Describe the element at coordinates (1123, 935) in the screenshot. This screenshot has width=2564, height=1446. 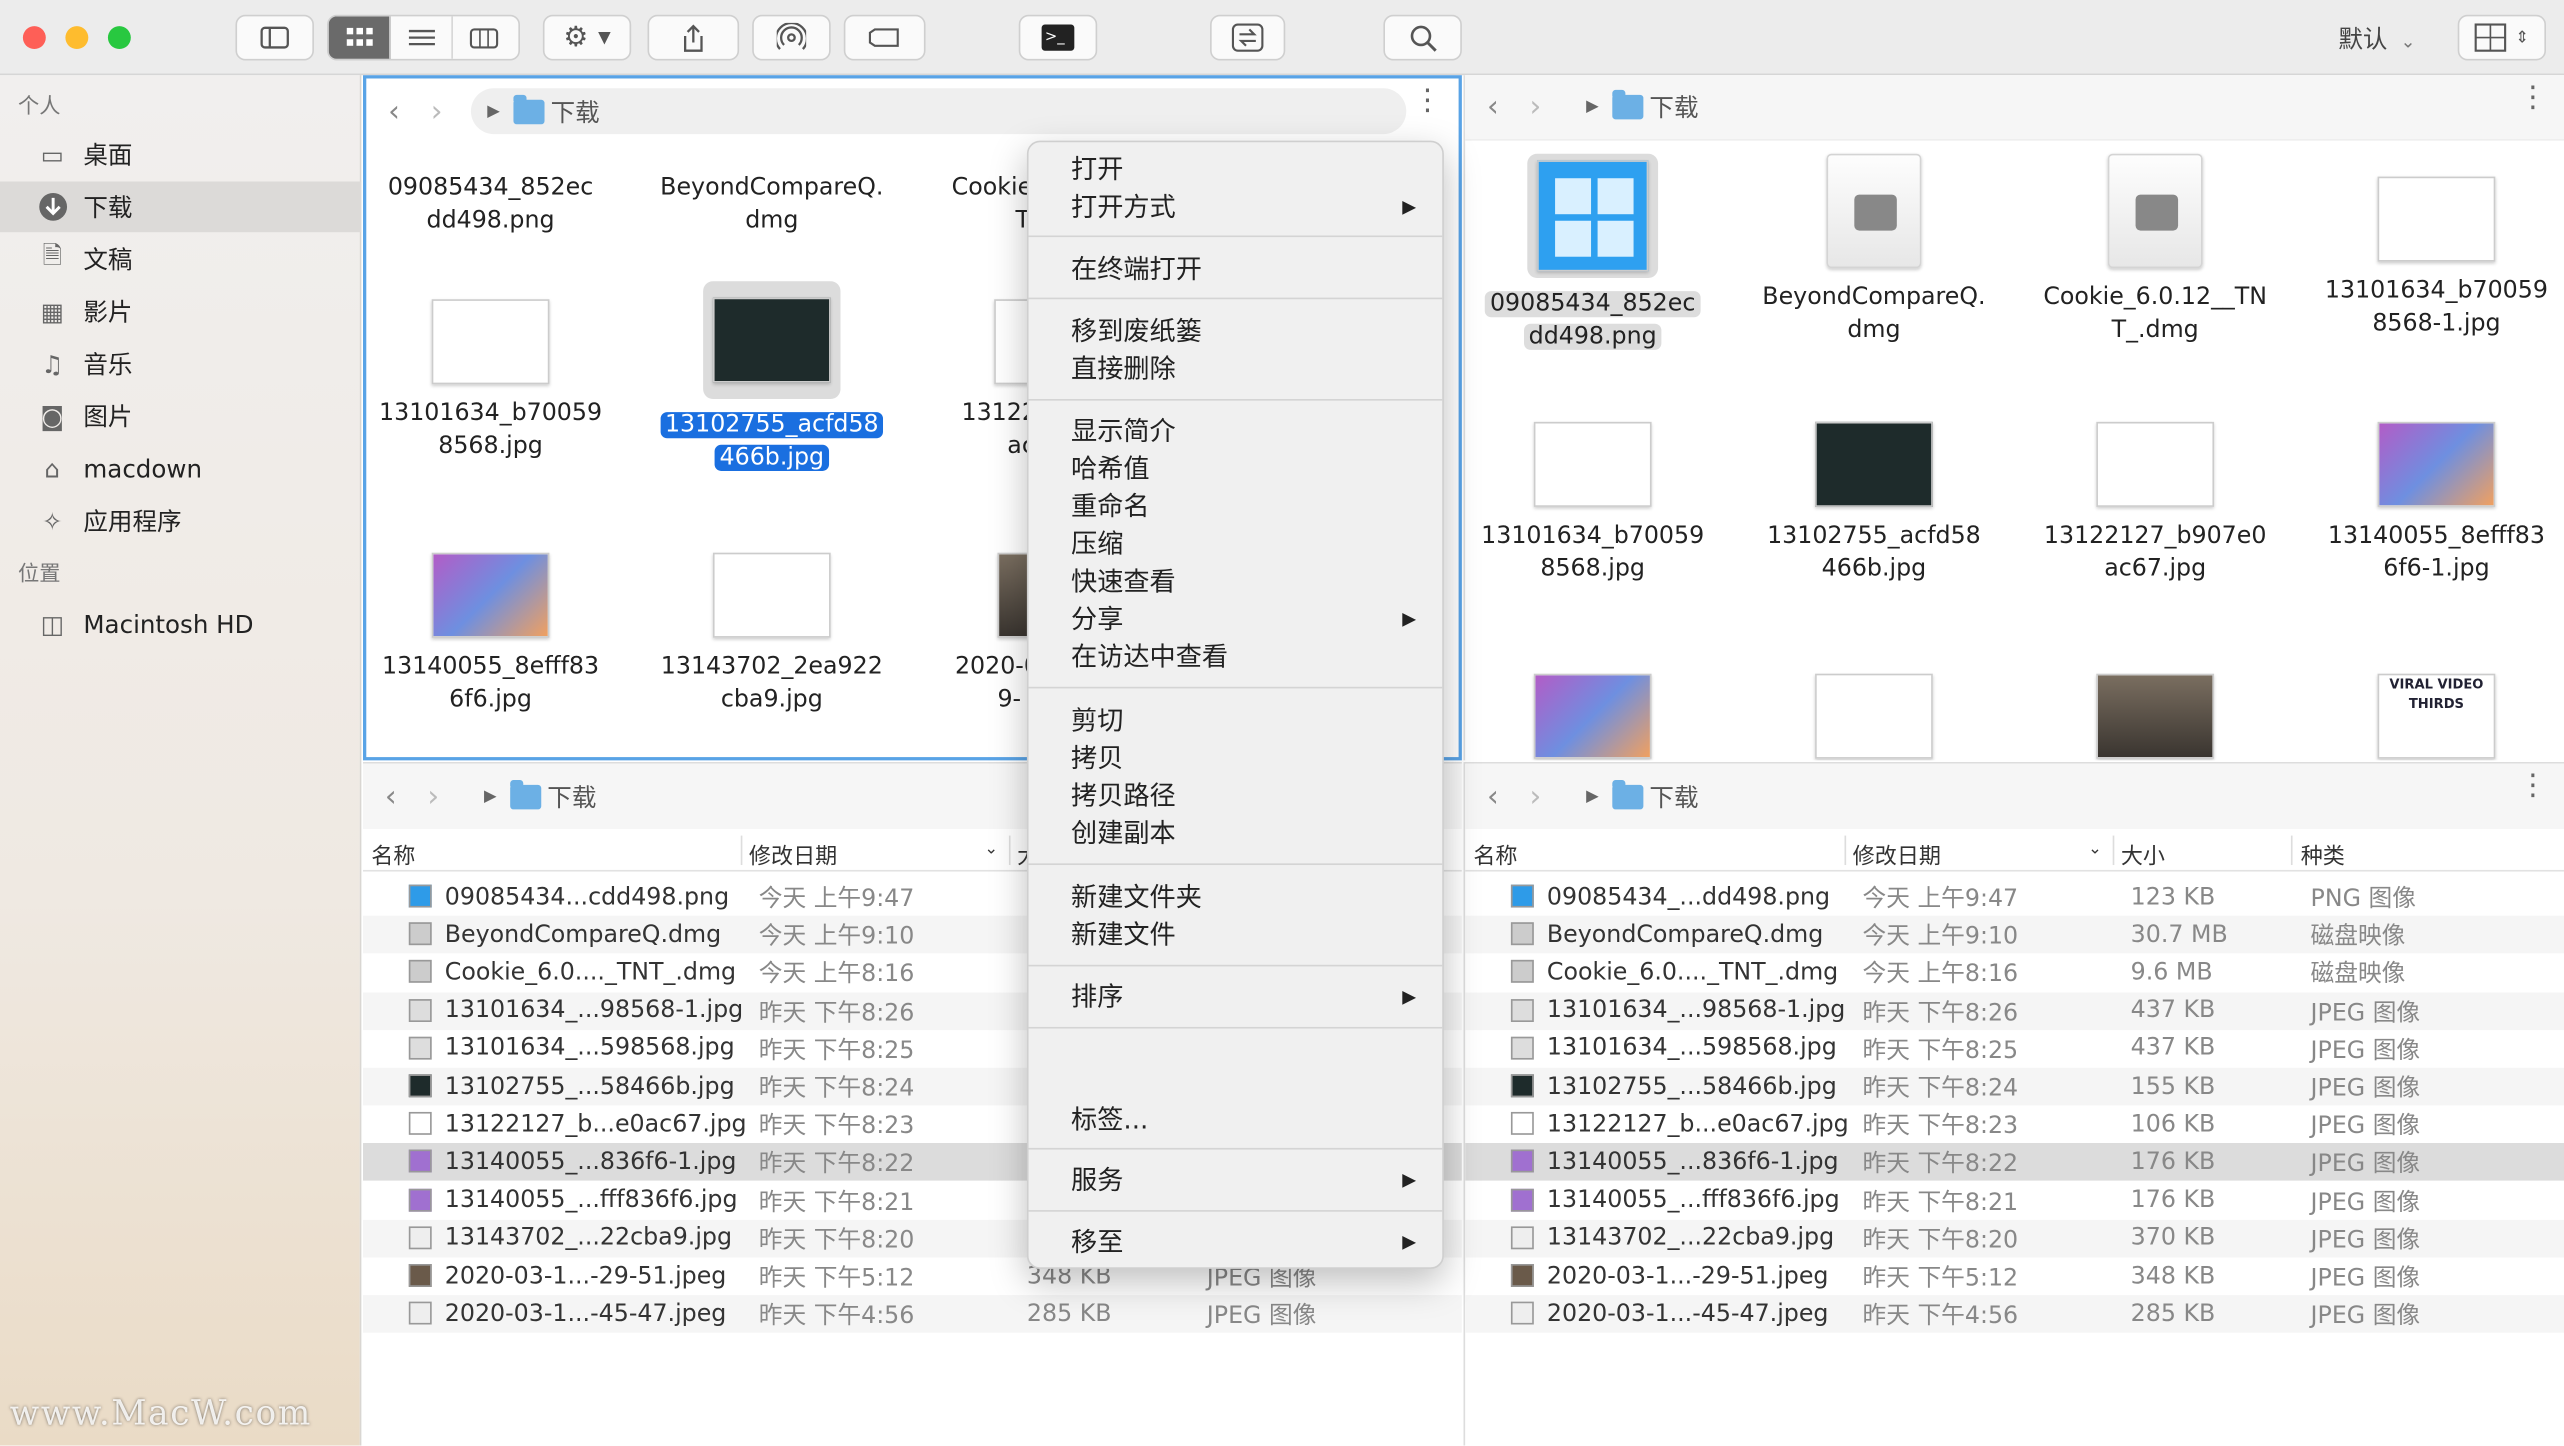
I see `menu-item-new-file: 新建文件` at that location.